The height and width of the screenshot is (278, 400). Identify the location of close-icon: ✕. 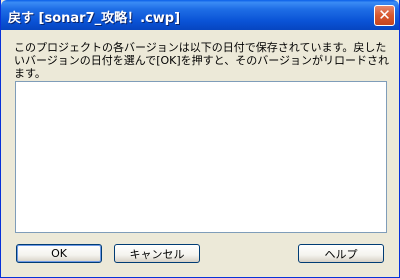
(384, 15).